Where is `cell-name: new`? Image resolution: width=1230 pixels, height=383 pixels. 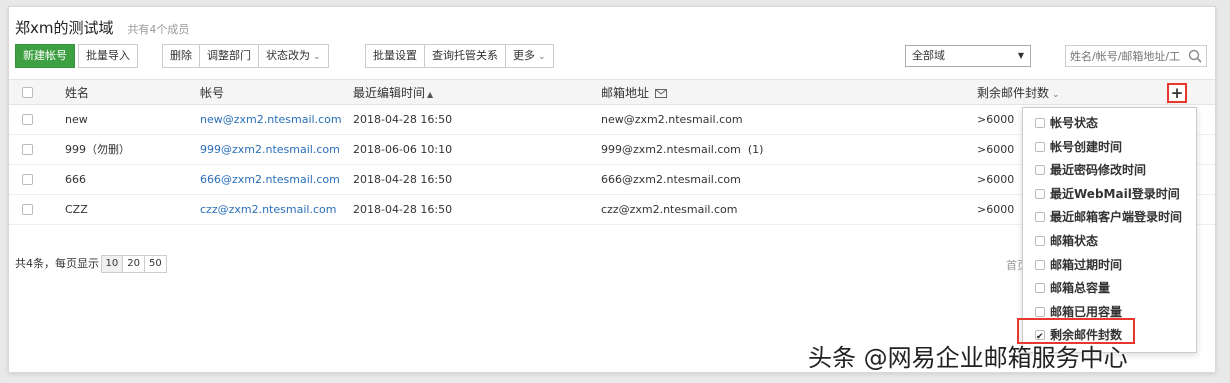
cell-name: new is located at coordinates (76, 119).